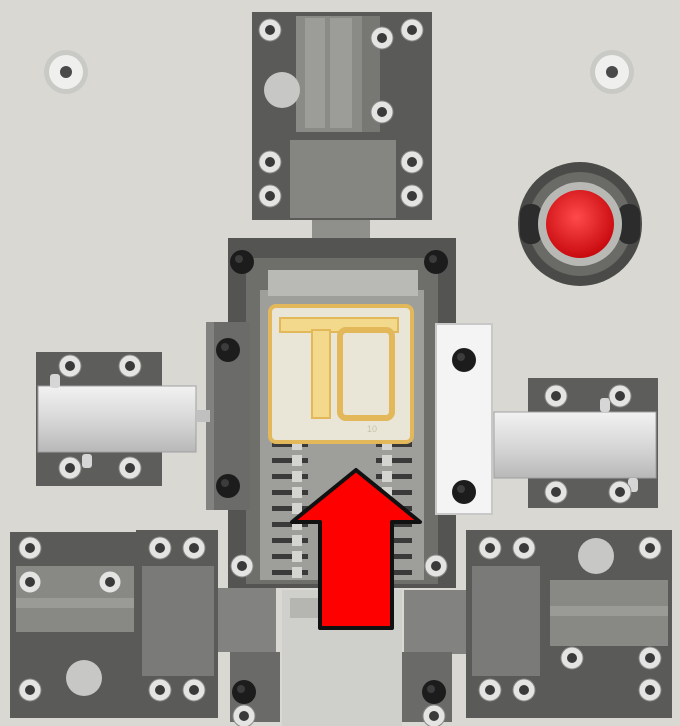 Image resolution: width=680 pixels, height=726 pixels. I want to click on fixture-label: 10, so click(372, 429).